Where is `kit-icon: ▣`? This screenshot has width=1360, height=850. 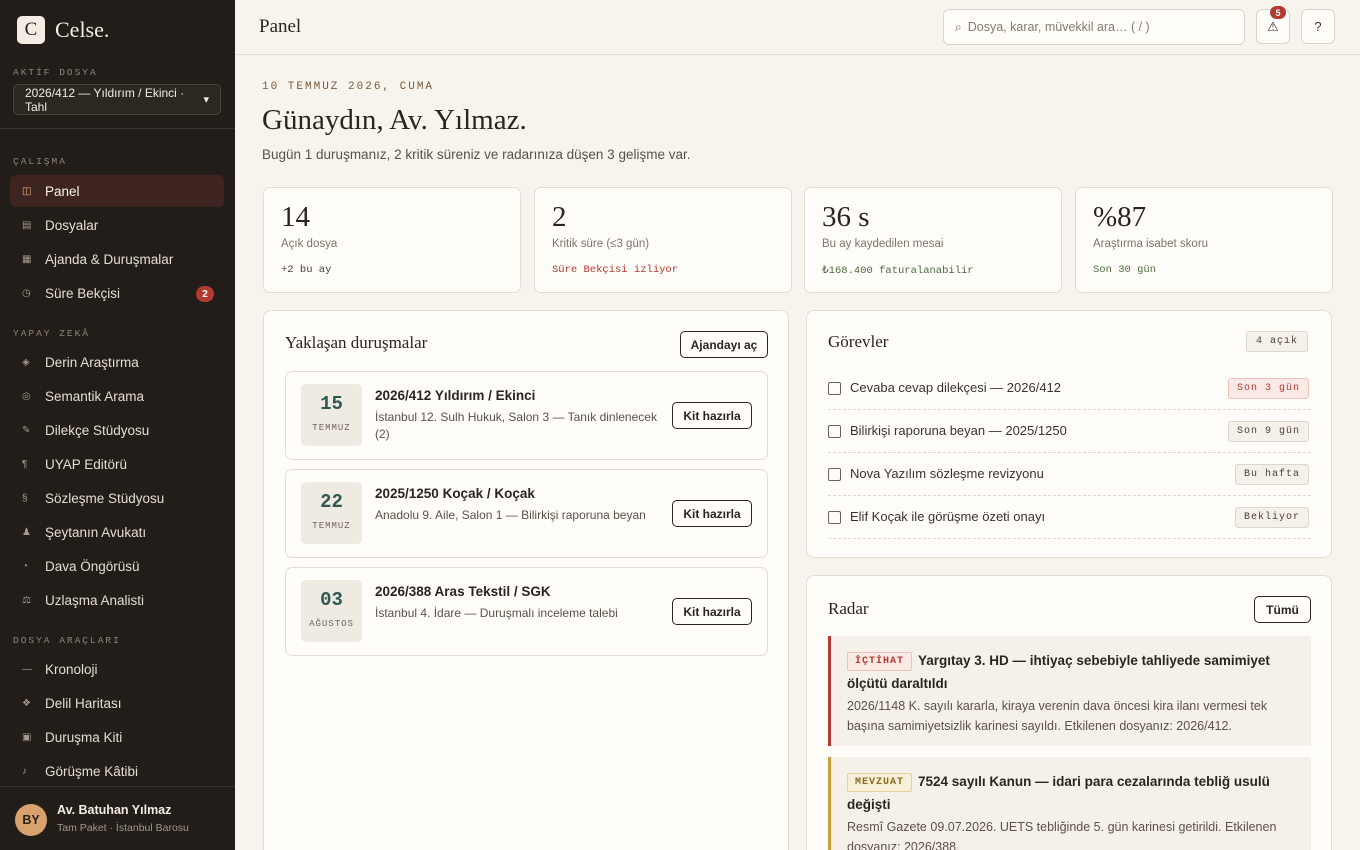
kit-icon: ▣ is located at coordinates (27, 737).